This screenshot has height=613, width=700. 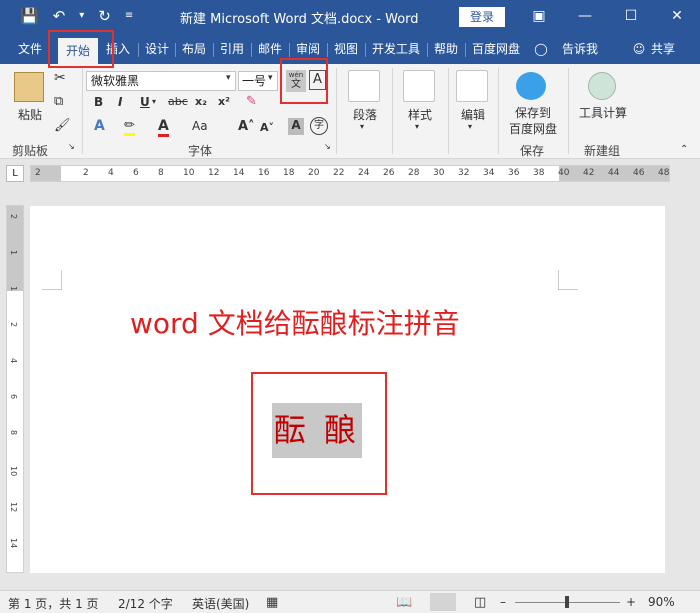 I want to click on strikethrough-icon: abc, so click(x=178, y=101).